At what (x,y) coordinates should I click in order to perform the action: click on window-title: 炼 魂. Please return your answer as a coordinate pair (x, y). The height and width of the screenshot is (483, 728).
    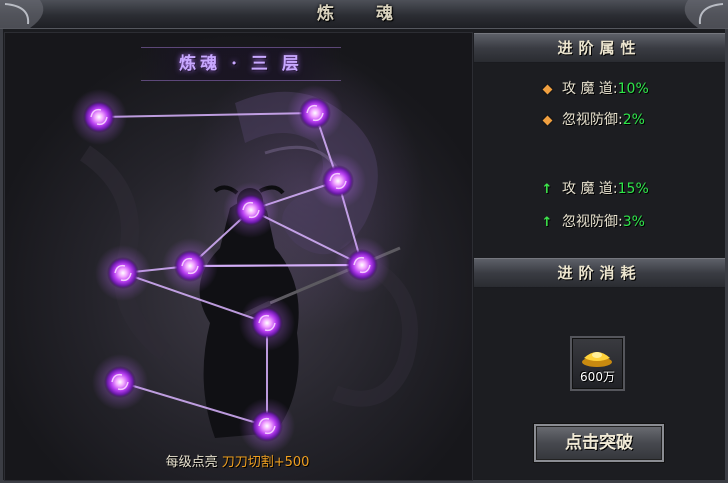
    Looking at the image, I should click on (364, 14).